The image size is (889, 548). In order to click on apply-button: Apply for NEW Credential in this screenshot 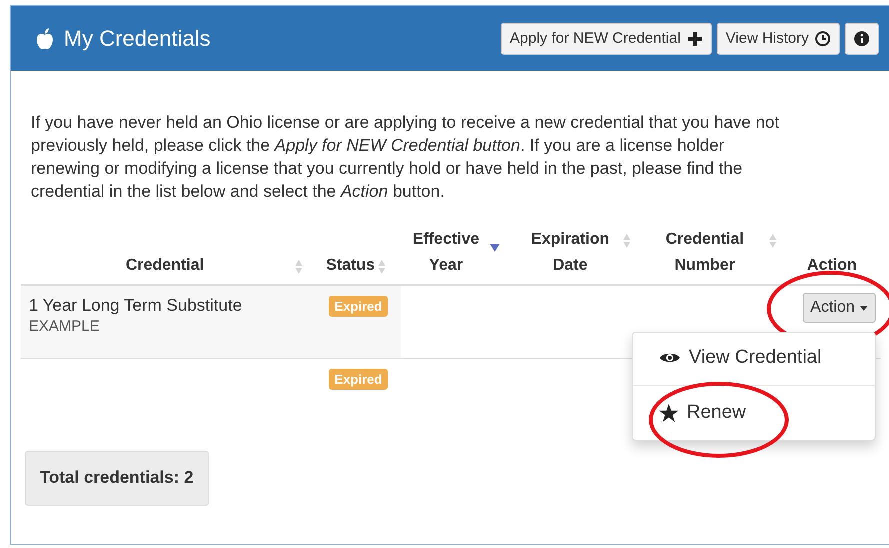, I will do `click(606, 38)`.